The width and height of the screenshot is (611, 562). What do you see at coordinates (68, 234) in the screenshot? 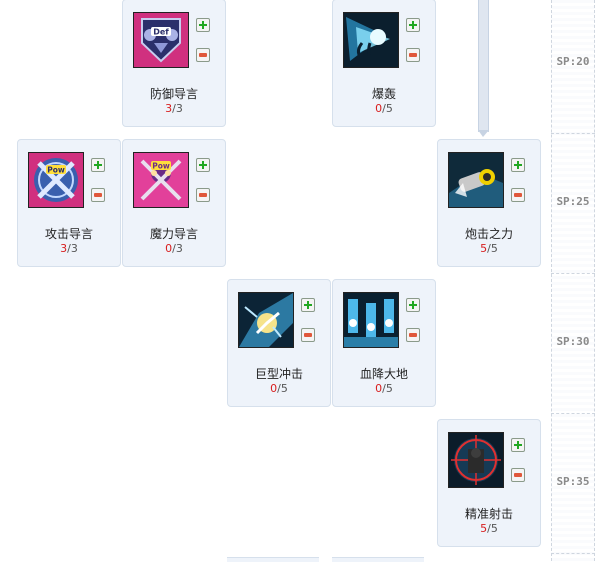
I see `skill-name: 攻击导言` at bounding box center [68, 234].